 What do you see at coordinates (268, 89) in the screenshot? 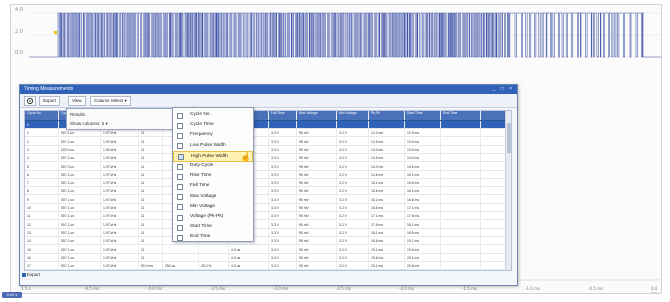
I see `window-titlebar: Timing Measurements _ □ ×` at bounding box center [268, 89].